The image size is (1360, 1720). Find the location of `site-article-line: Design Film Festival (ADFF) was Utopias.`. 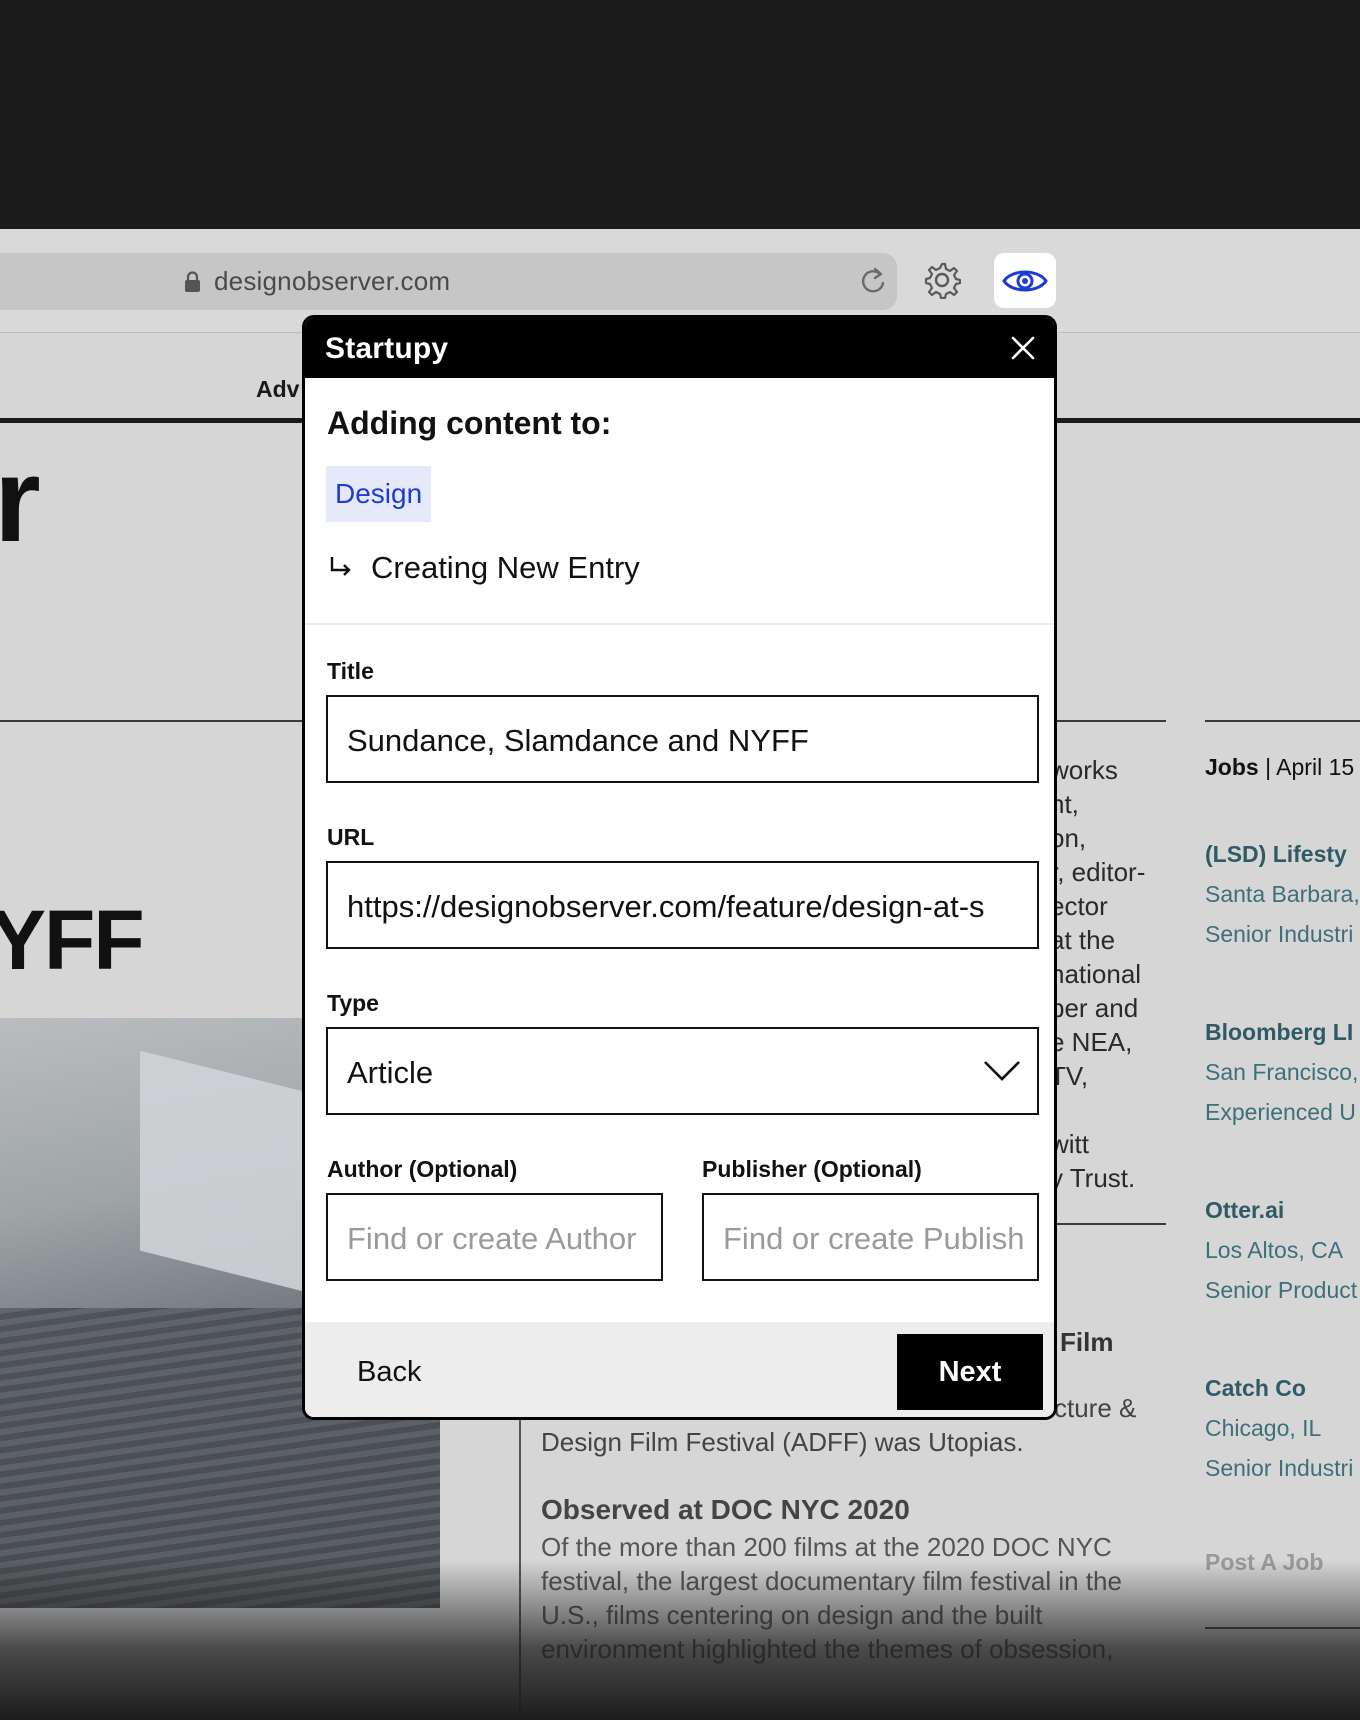

site-article-line: Design Film Festival (ADFF) was Utopias. is located at coordinates (782, 1442).